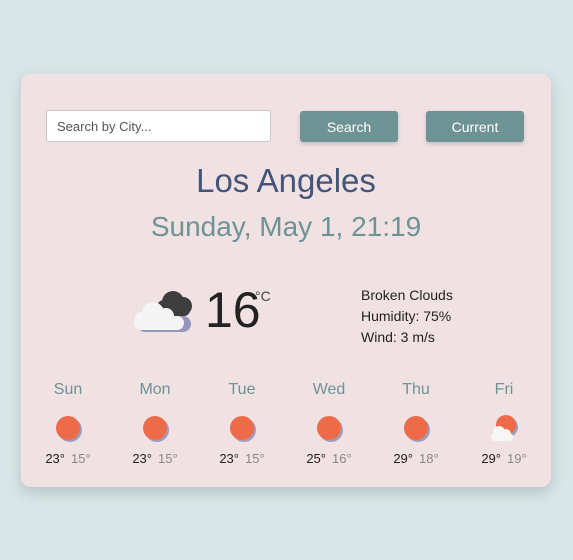  What do you see at coordinates (407, 295) in the screenshot?
I see `weather-description: Broken Clouds` at bounding box center [407, 295].